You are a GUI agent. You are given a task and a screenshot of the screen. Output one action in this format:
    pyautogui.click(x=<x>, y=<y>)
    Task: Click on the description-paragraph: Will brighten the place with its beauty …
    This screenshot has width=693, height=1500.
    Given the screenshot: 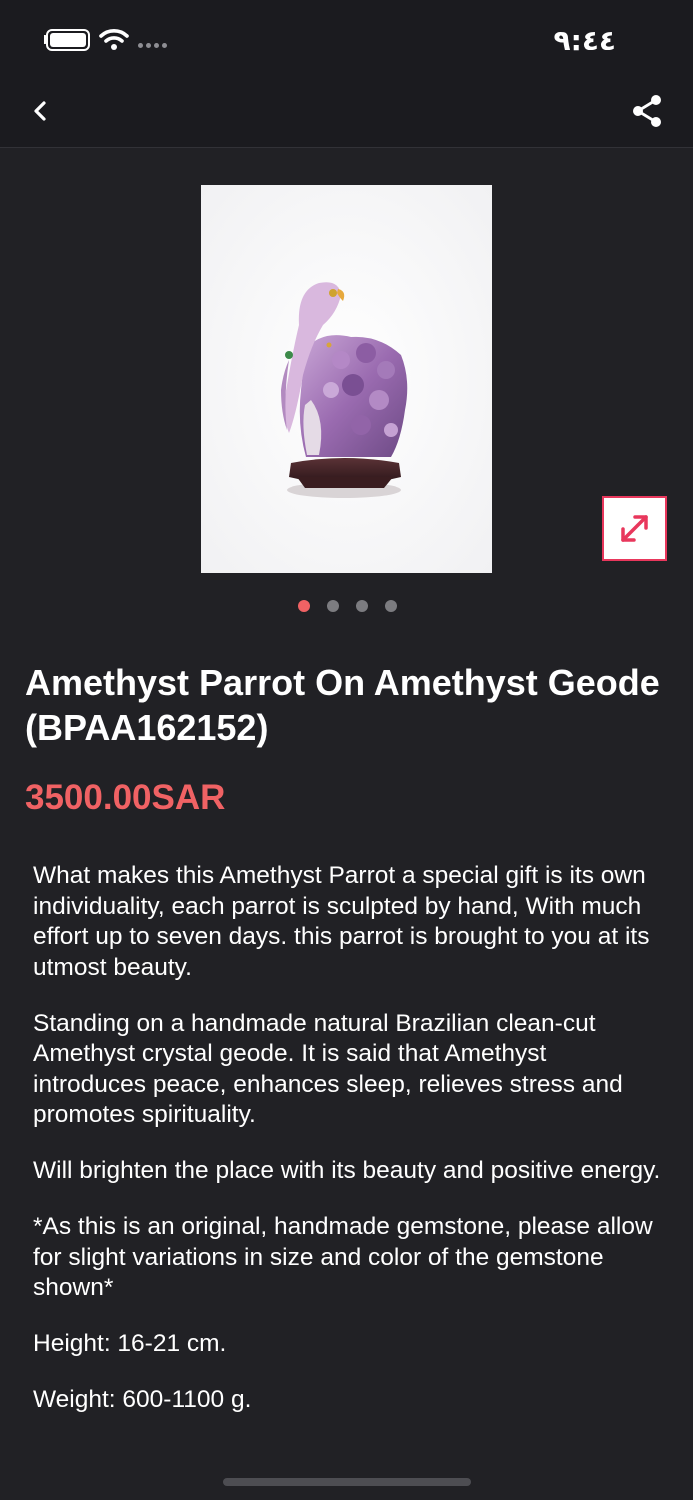 What is the action you would take?
    pyautogui.click(x=347, y=1170)
    